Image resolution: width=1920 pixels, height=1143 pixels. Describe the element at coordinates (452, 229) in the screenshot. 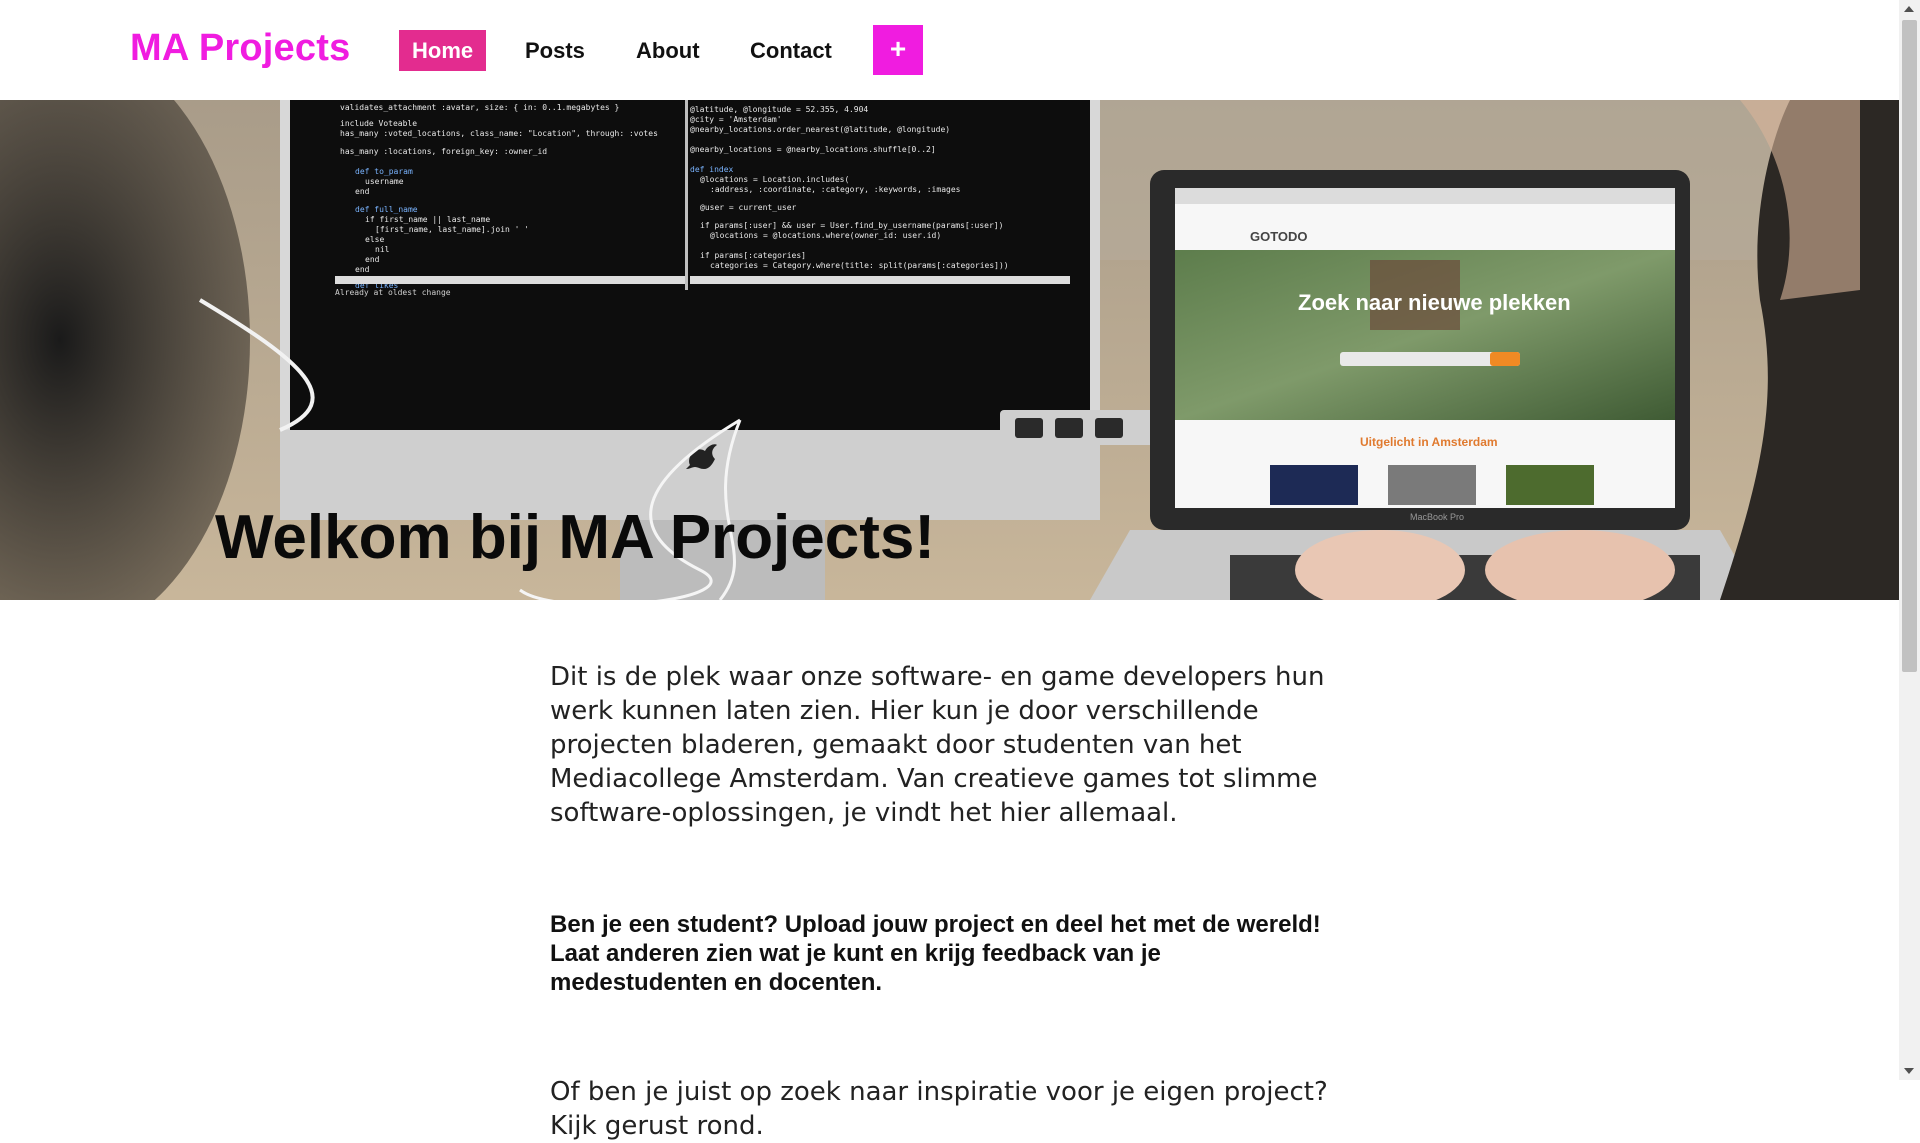

I see `svg-text:[first_name, last_name].join ': [first_name, last_name].join ' '` at that location.